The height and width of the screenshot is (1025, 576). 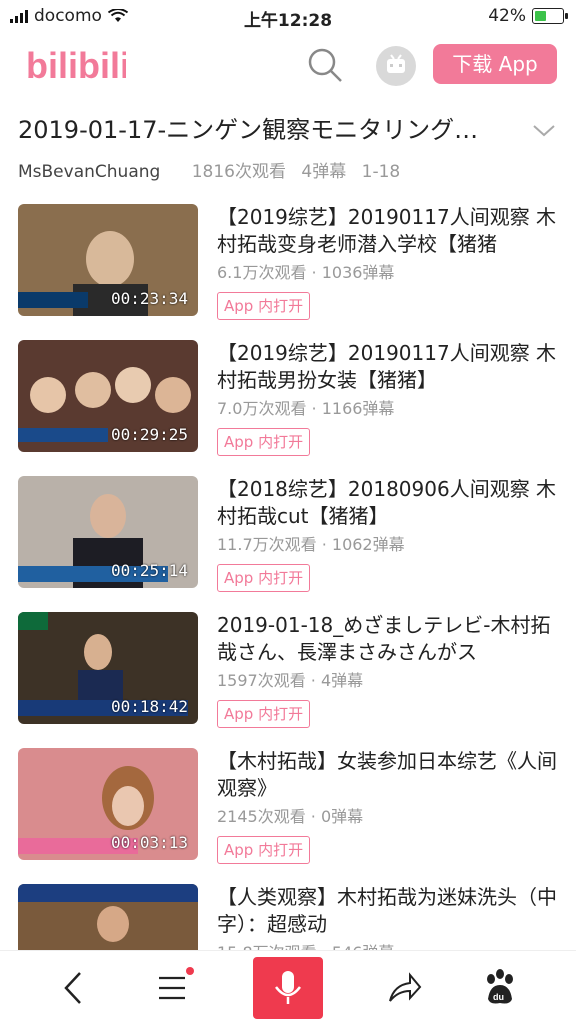 I want to click on notification-dot, so click(x=190, y=971).